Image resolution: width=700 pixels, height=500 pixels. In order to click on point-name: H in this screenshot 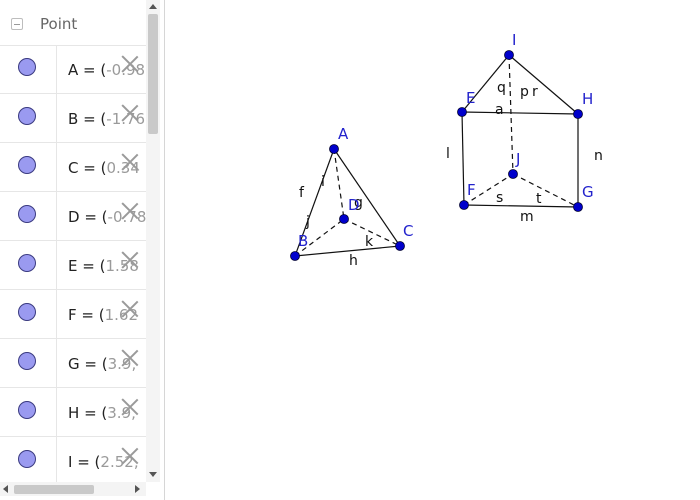, I will do `click(74, 413)`.